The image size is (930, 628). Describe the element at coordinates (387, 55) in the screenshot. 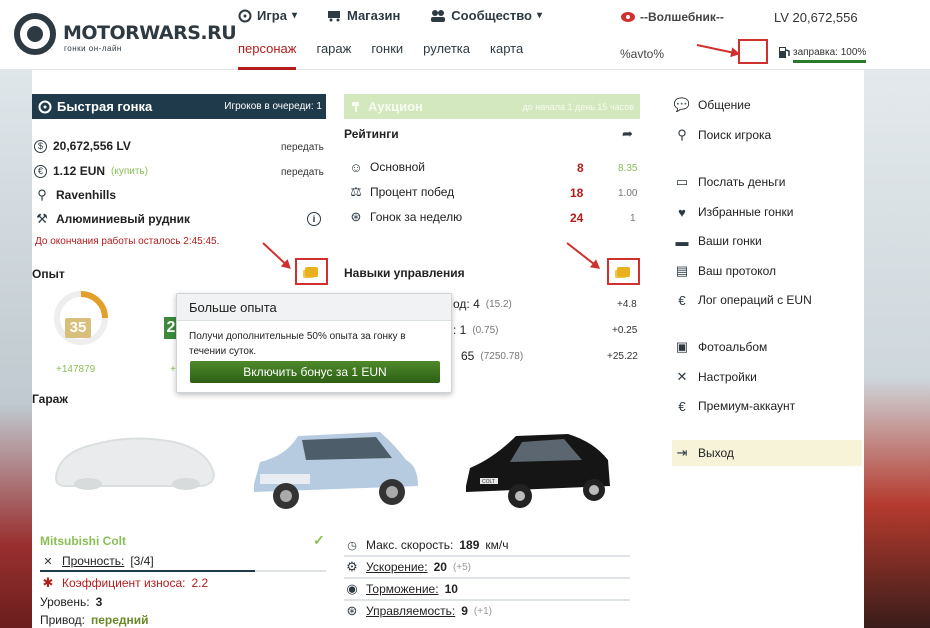

I see `tab-races: гонки` at that location.